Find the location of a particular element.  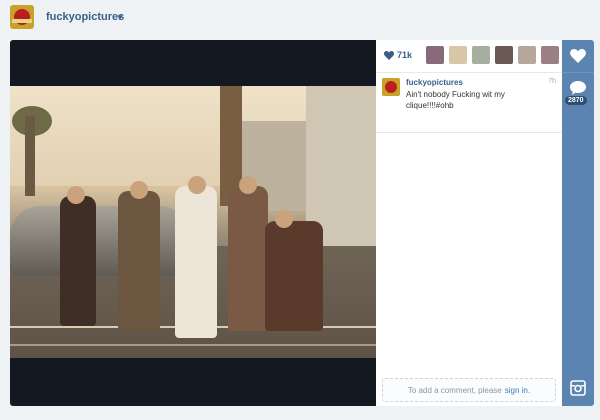

instagram-icon is located at coordinates (578, 390).